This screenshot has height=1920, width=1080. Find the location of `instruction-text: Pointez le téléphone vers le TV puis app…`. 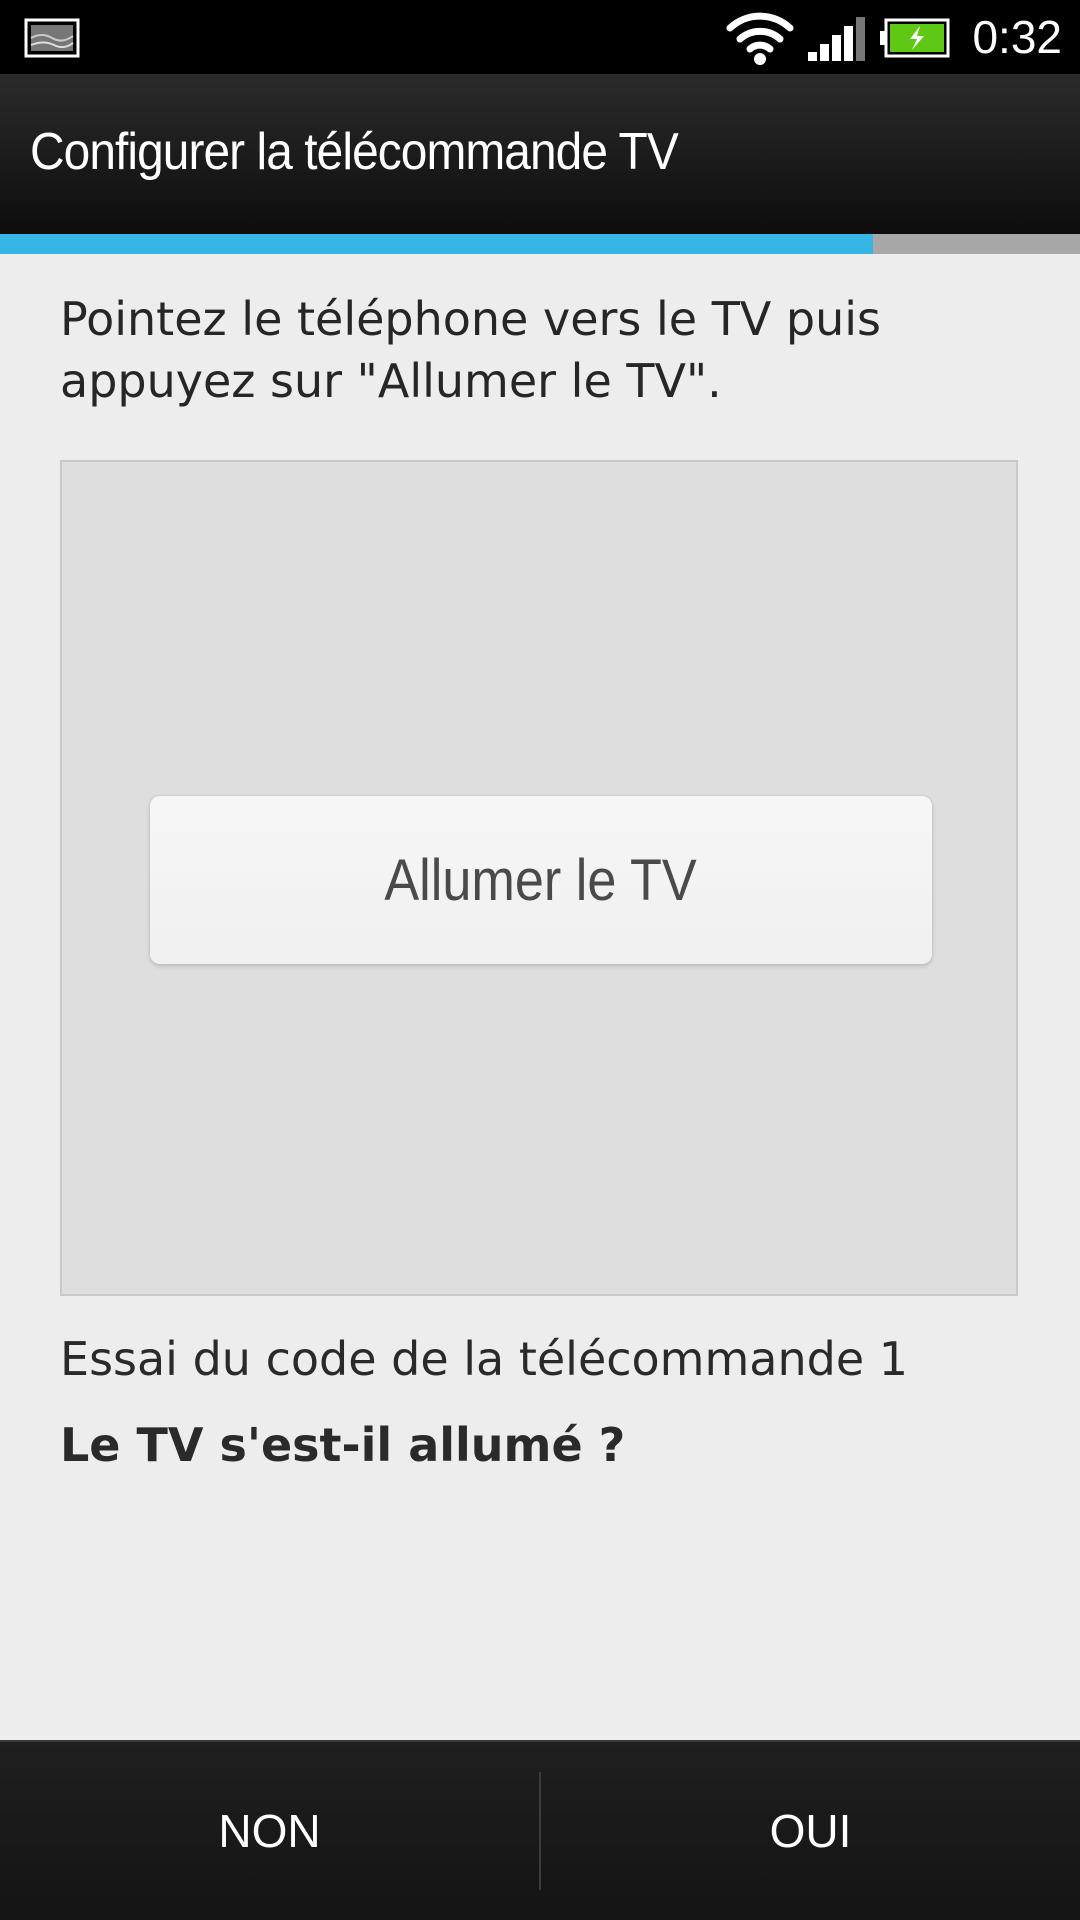

instruction-text: Pointez le téléphone vers le TV puis app… is located at coordinates (470, 350).